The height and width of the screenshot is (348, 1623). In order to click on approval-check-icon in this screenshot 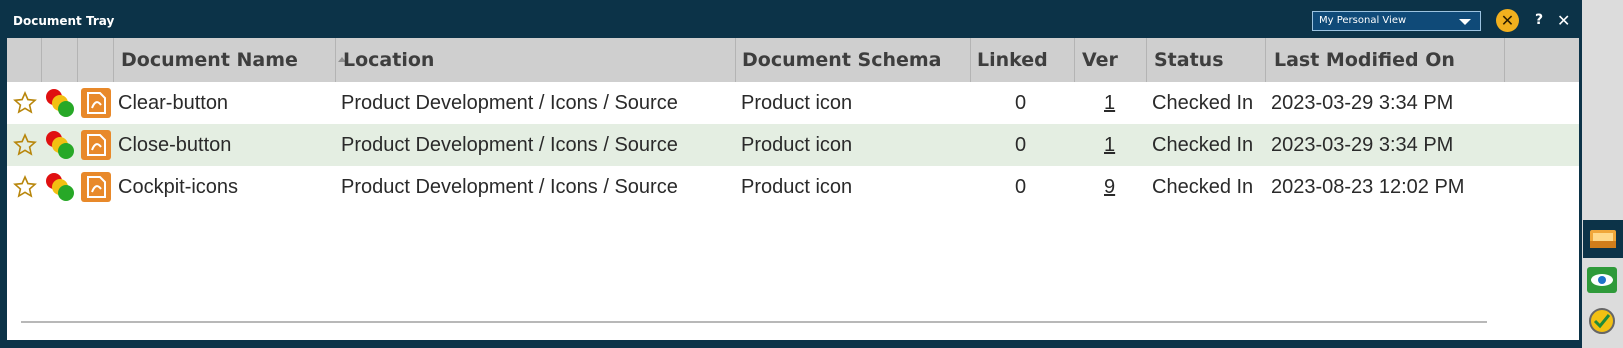, I will do `click(1602, 321)`.